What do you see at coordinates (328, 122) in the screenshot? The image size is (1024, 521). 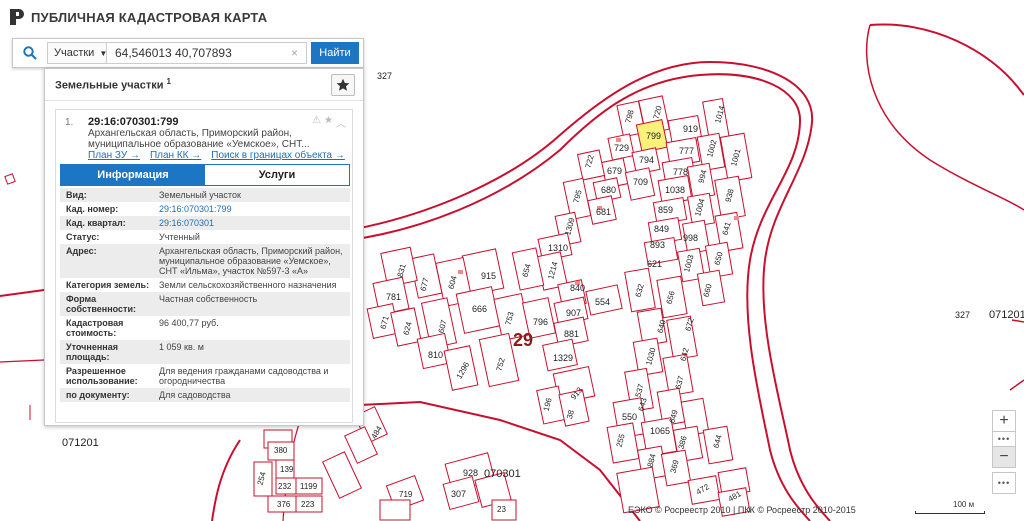 I see `star-icon: ★` at bounding box center [328, 122].